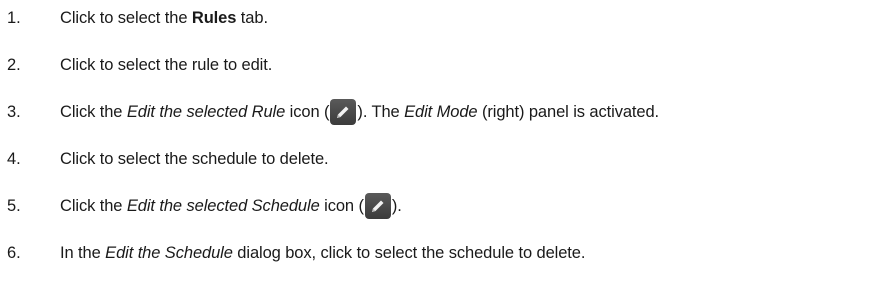  I want to click on step-text-part: Click to select the schedule to delete., so click(194, 158).